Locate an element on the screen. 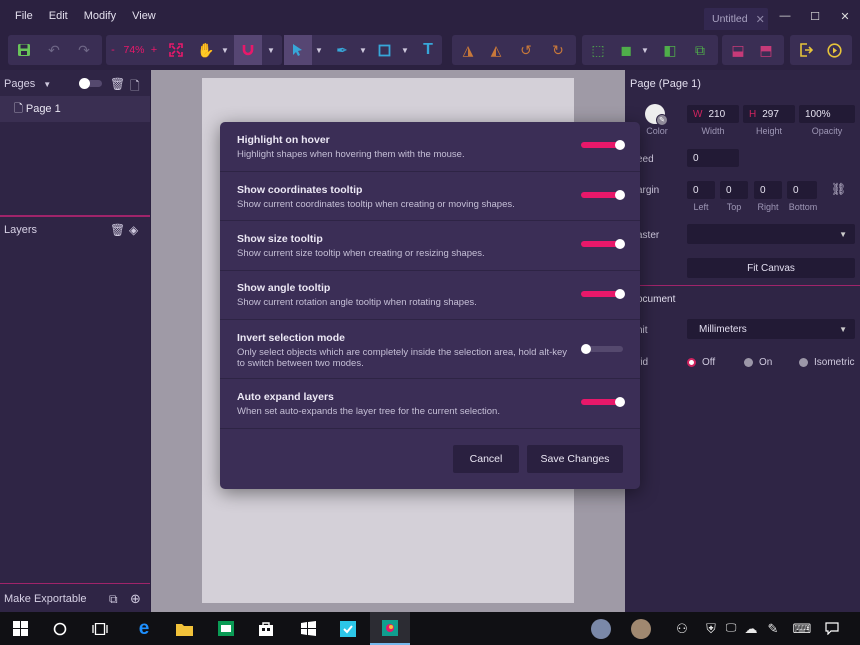 This screenshot has width=860, height=645. width-field: W 210 is located at coordinates (713, 114).